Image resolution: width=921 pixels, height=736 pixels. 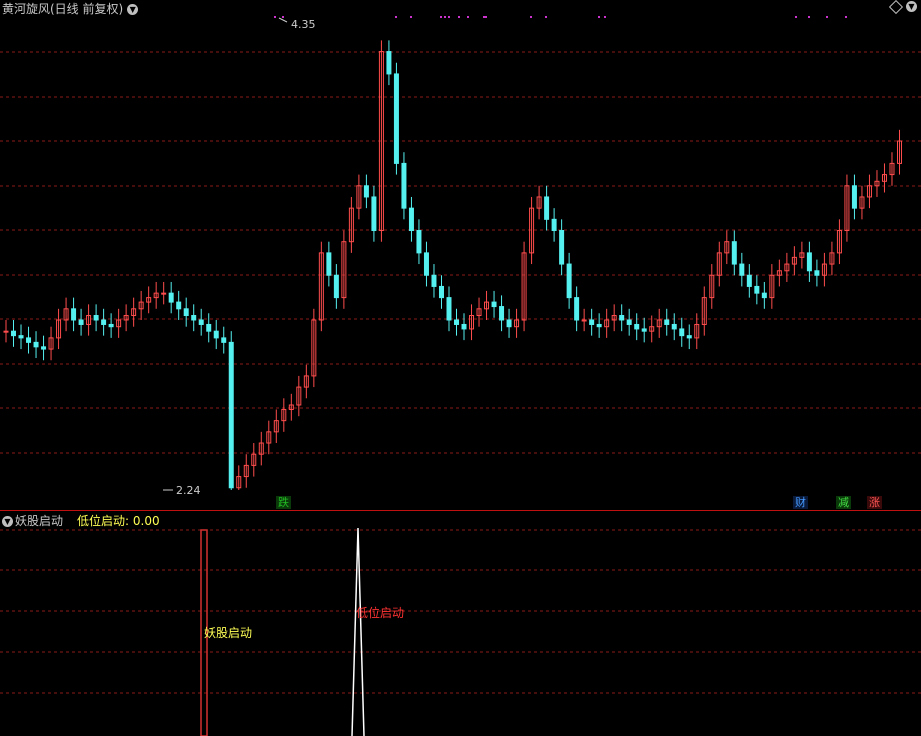 I want to click on low-start-spike, so click(x=358, y=631).